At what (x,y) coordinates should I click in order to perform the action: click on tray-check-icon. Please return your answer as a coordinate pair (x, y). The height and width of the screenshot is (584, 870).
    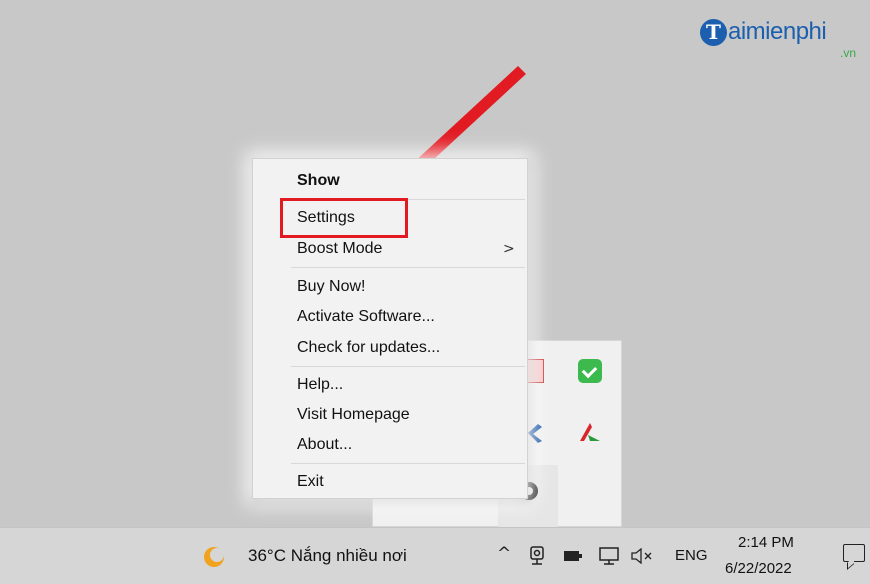
    Looking at the image, I should click on (590, 371).